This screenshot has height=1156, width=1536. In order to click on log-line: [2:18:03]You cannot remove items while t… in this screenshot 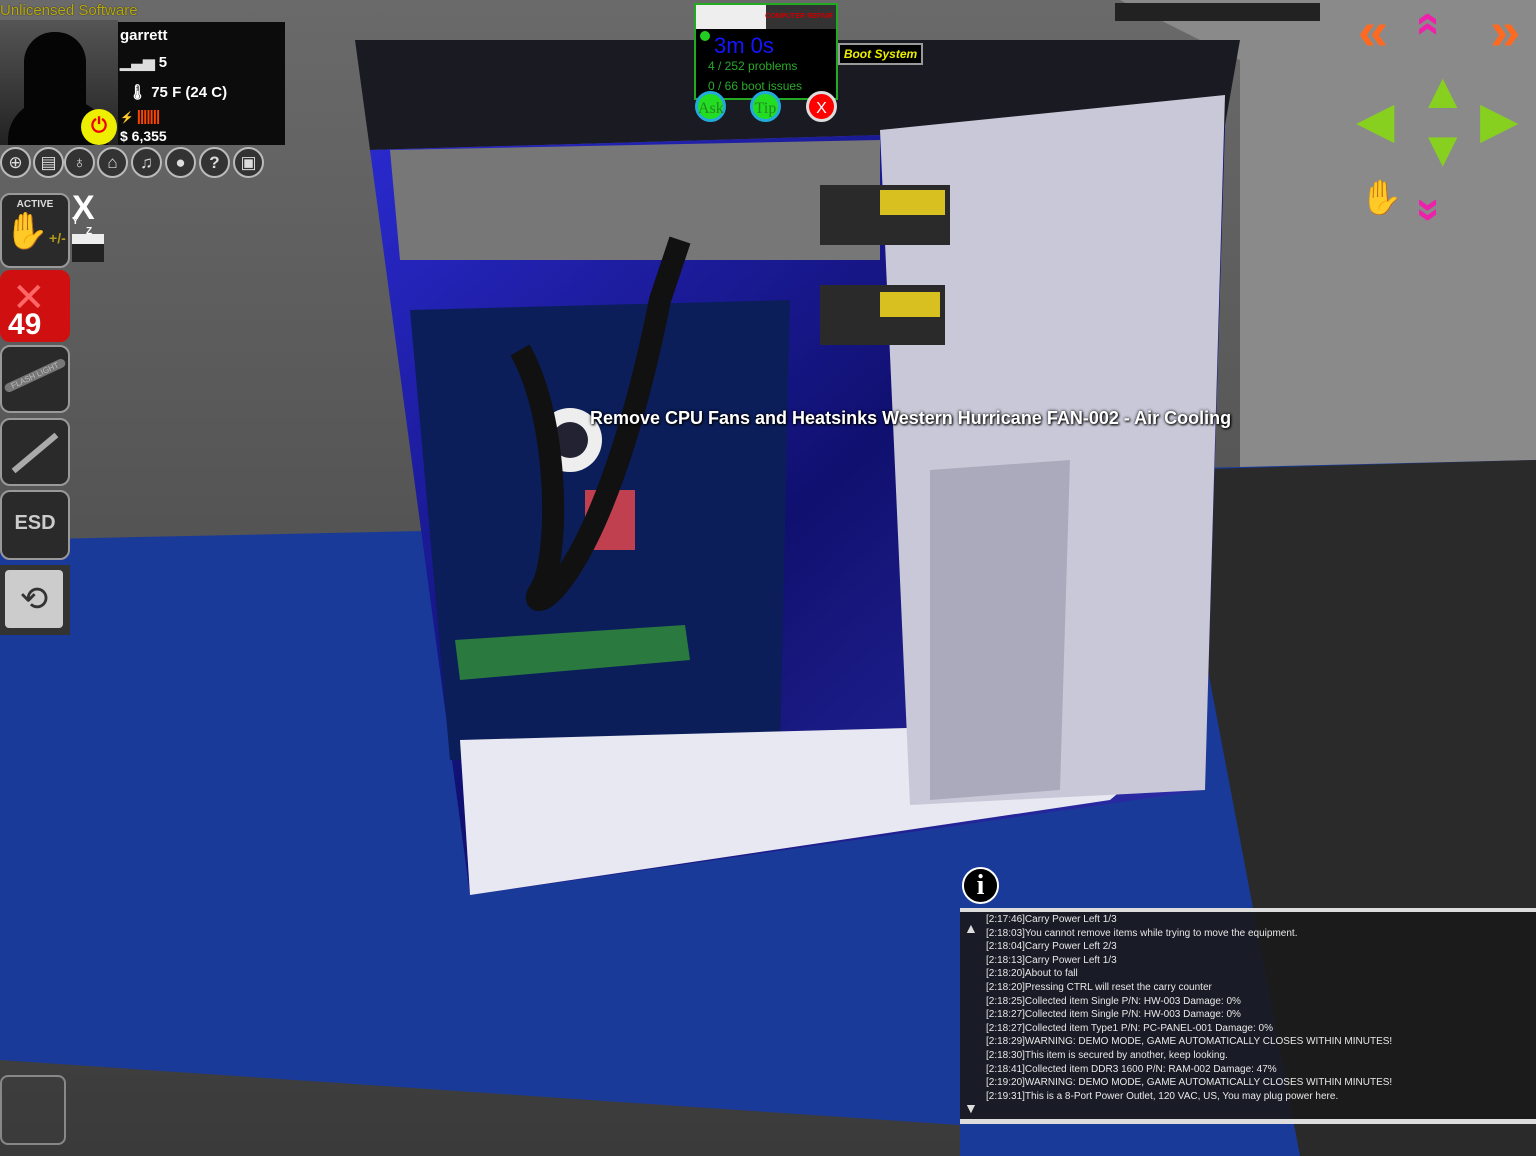, I will do `click(1142, 933)`.